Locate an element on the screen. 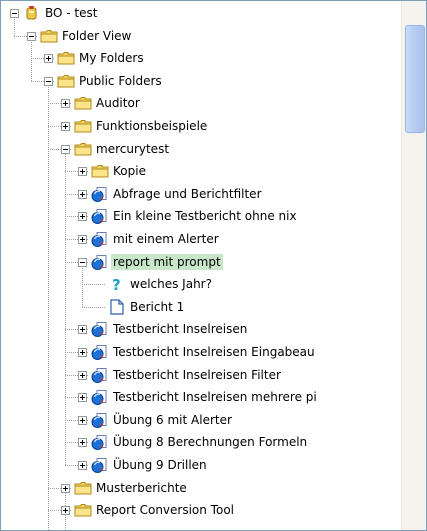  tree-node: Übung 6 mit Alerter is located at coordinates (201, 420).